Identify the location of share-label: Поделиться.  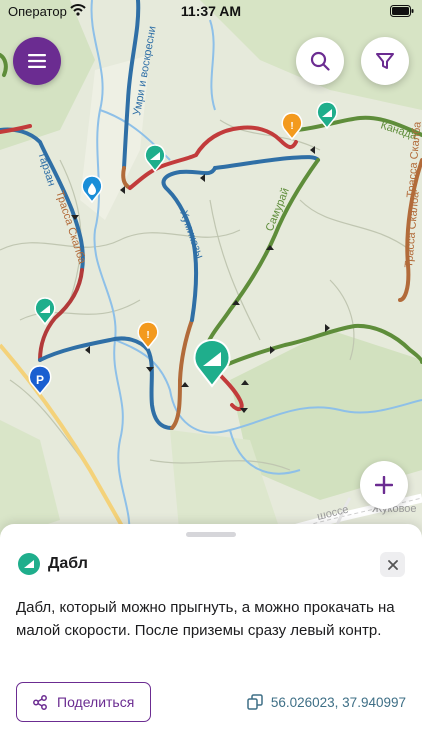
(96, 702).